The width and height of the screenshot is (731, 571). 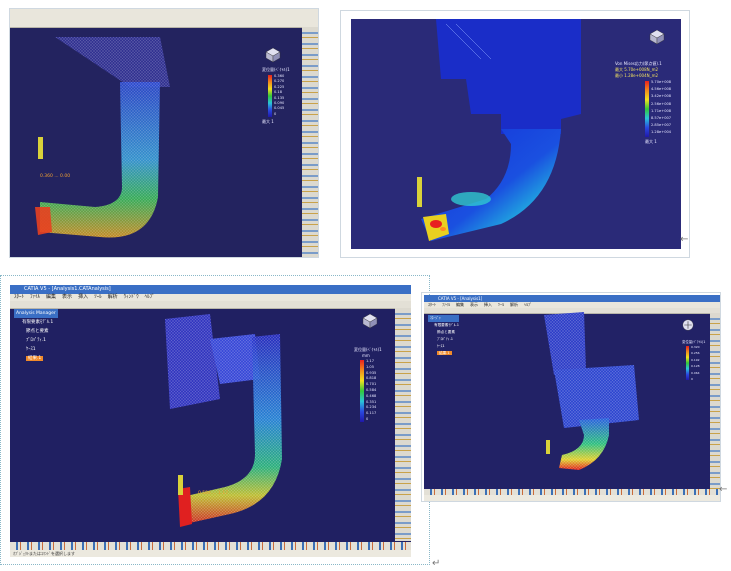 What do you see at coordinates (661, 125) in the screenshot?
I see `legend-tick-label: 2.85e+007` at bounding box center [661, 125].